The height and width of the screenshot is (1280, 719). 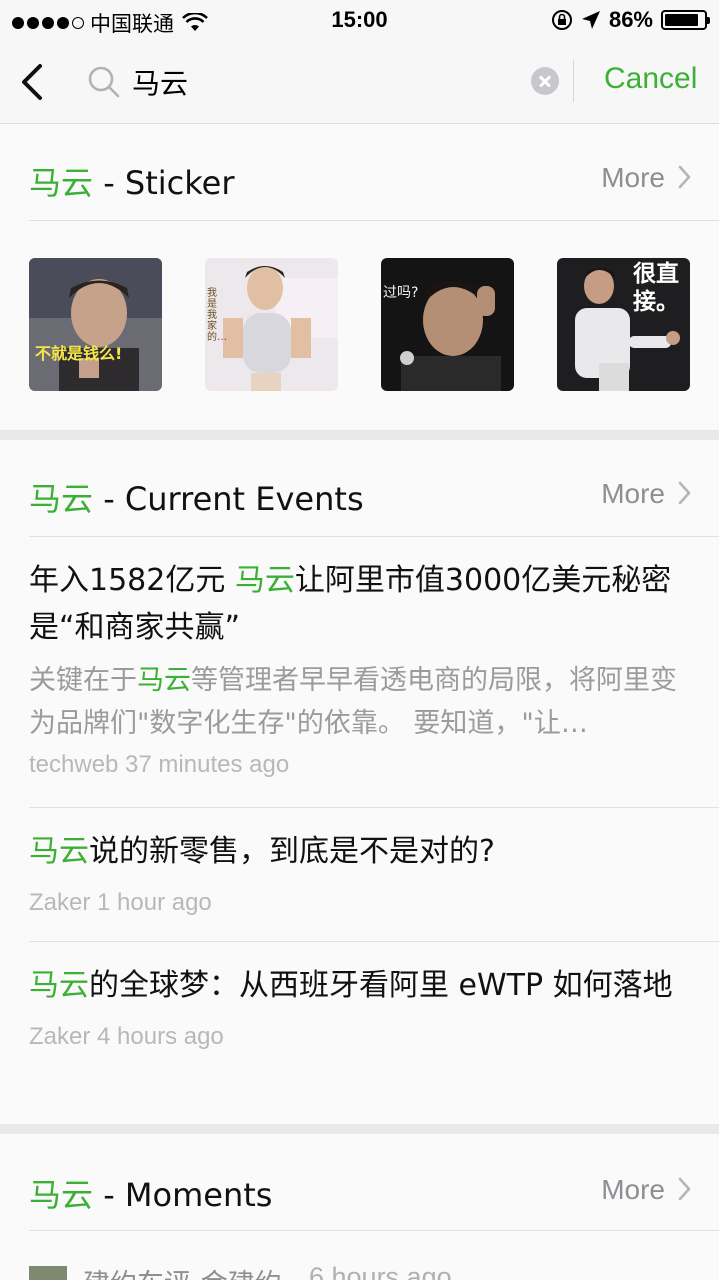 What do you see at coordinates (380, 1271) in the screenshot?
I see `moment-time: 6 hours ago` at bounding box center [380, 1271].